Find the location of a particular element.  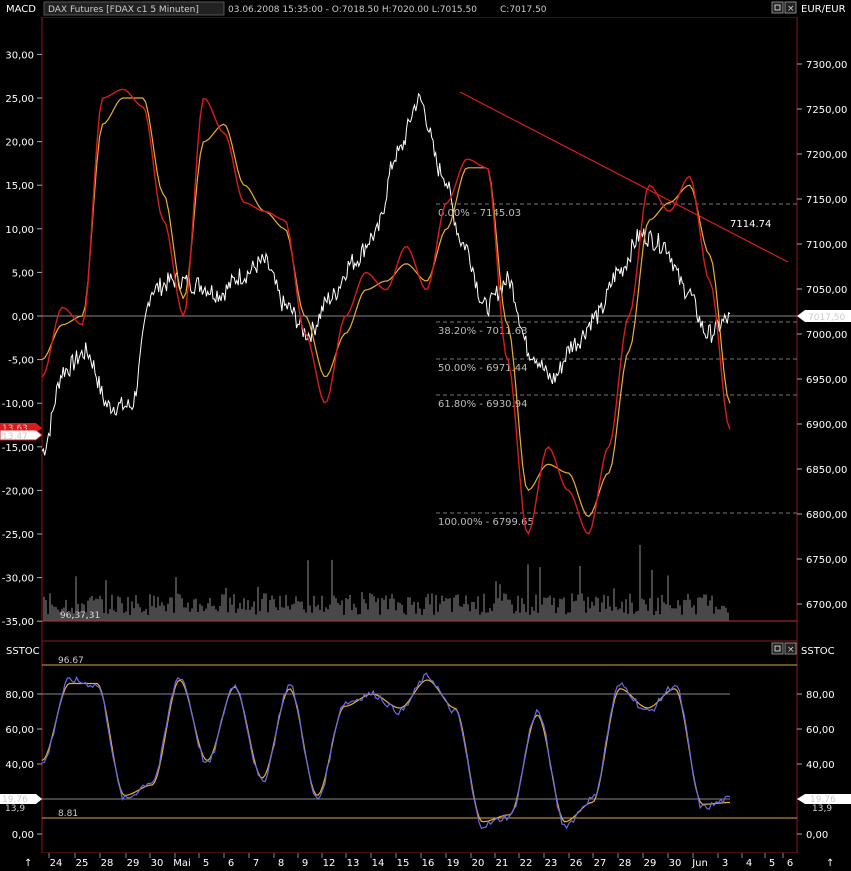

x-tick-label: Jun is located at coordinates (699, 863).